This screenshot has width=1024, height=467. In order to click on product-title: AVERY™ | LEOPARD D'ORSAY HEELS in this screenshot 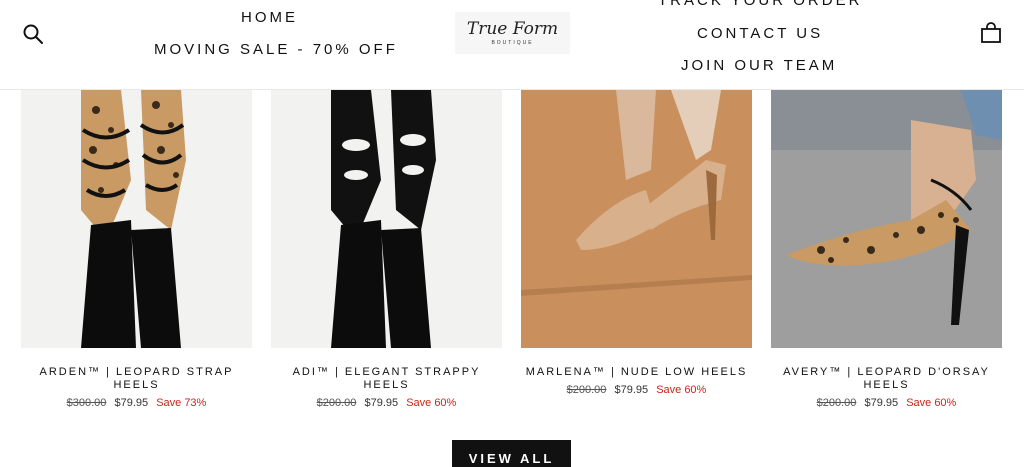, I will do `click(886, 379)`.